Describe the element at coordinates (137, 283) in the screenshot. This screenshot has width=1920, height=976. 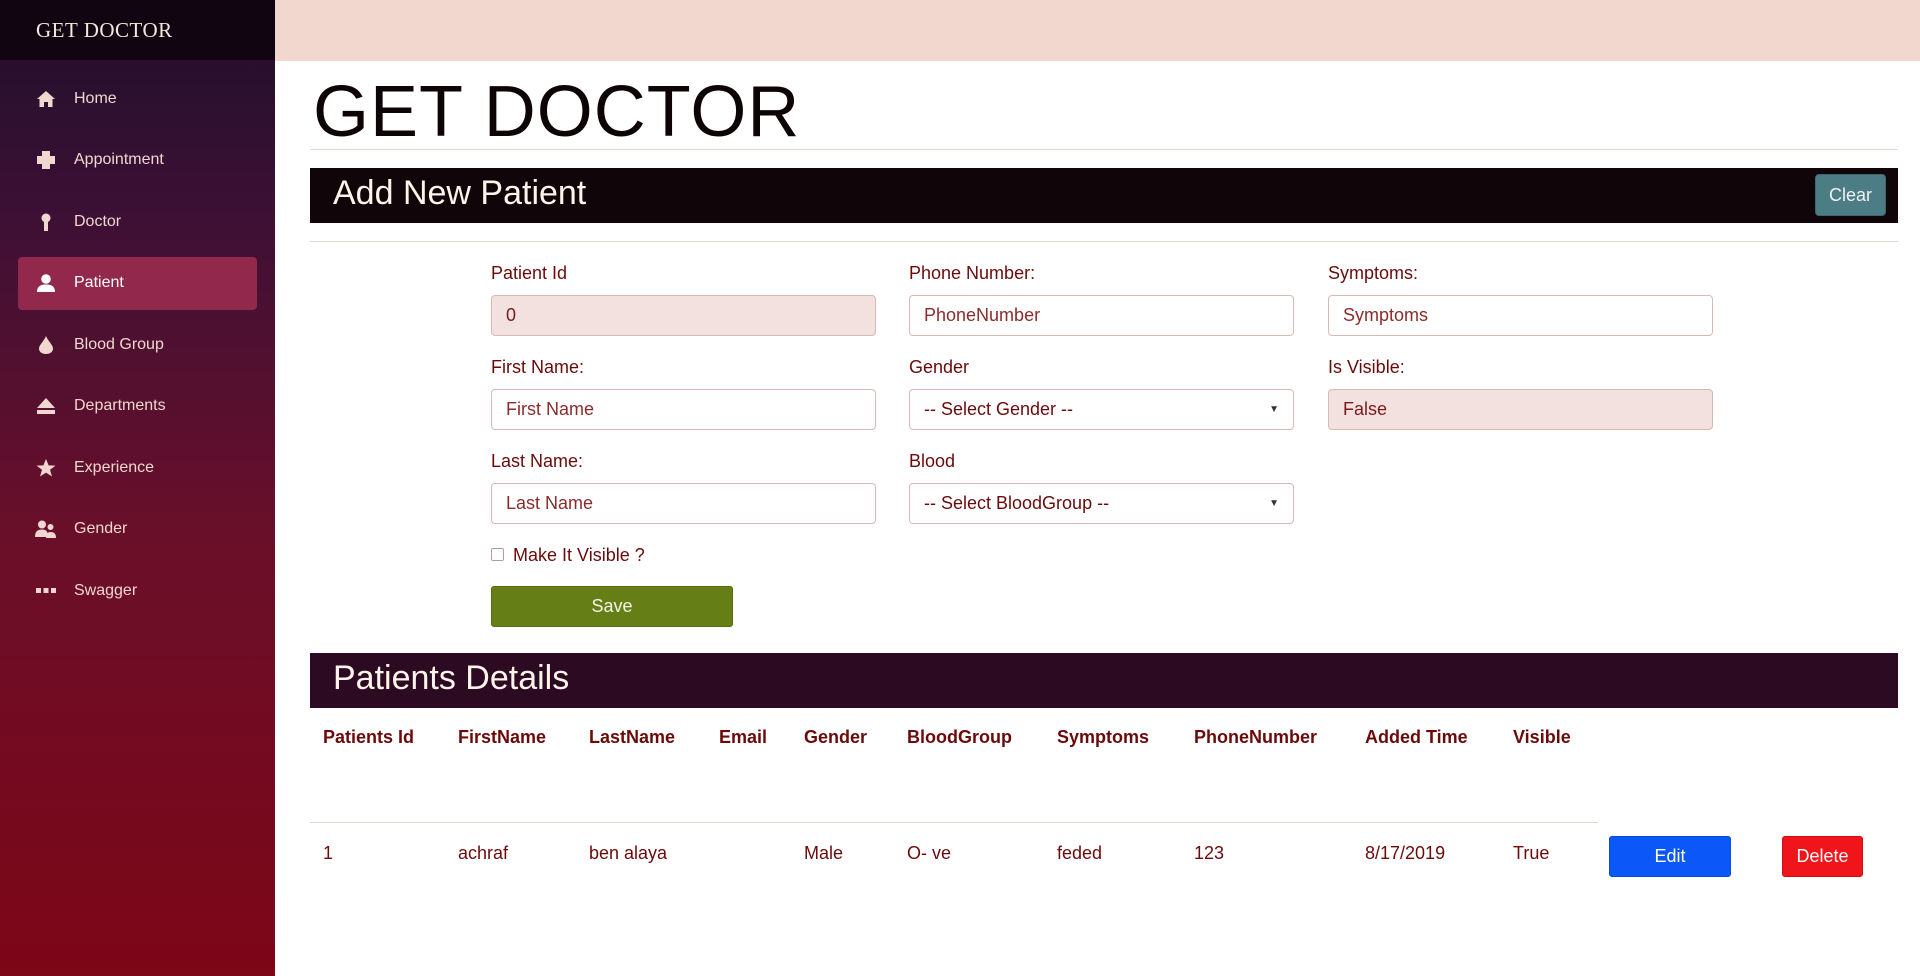
I see `sidebar-item-patient: Patient` at that location.